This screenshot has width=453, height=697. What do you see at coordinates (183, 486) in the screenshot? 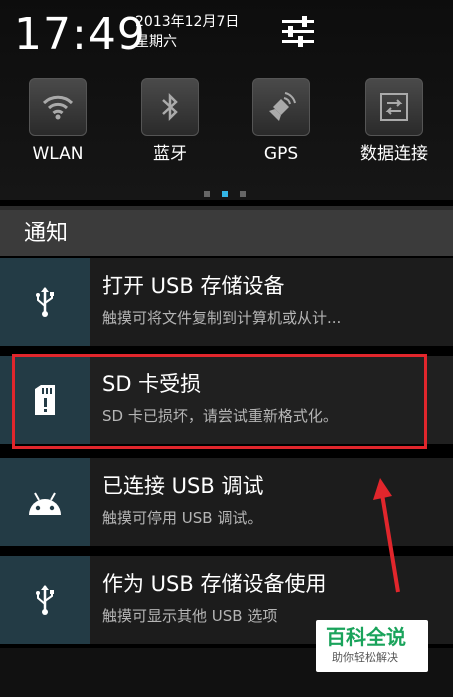
I see `notification-title: 已连接 USB 调试` at bounding box center [183, 486].